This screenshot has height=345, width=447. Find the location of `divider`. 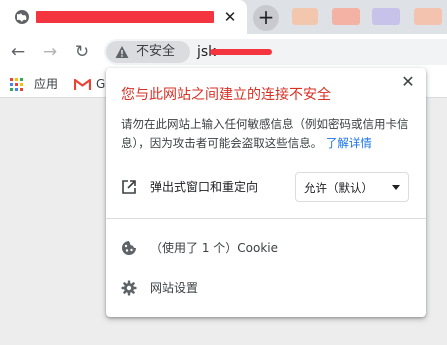

divider is located at coordinates (266, 218).